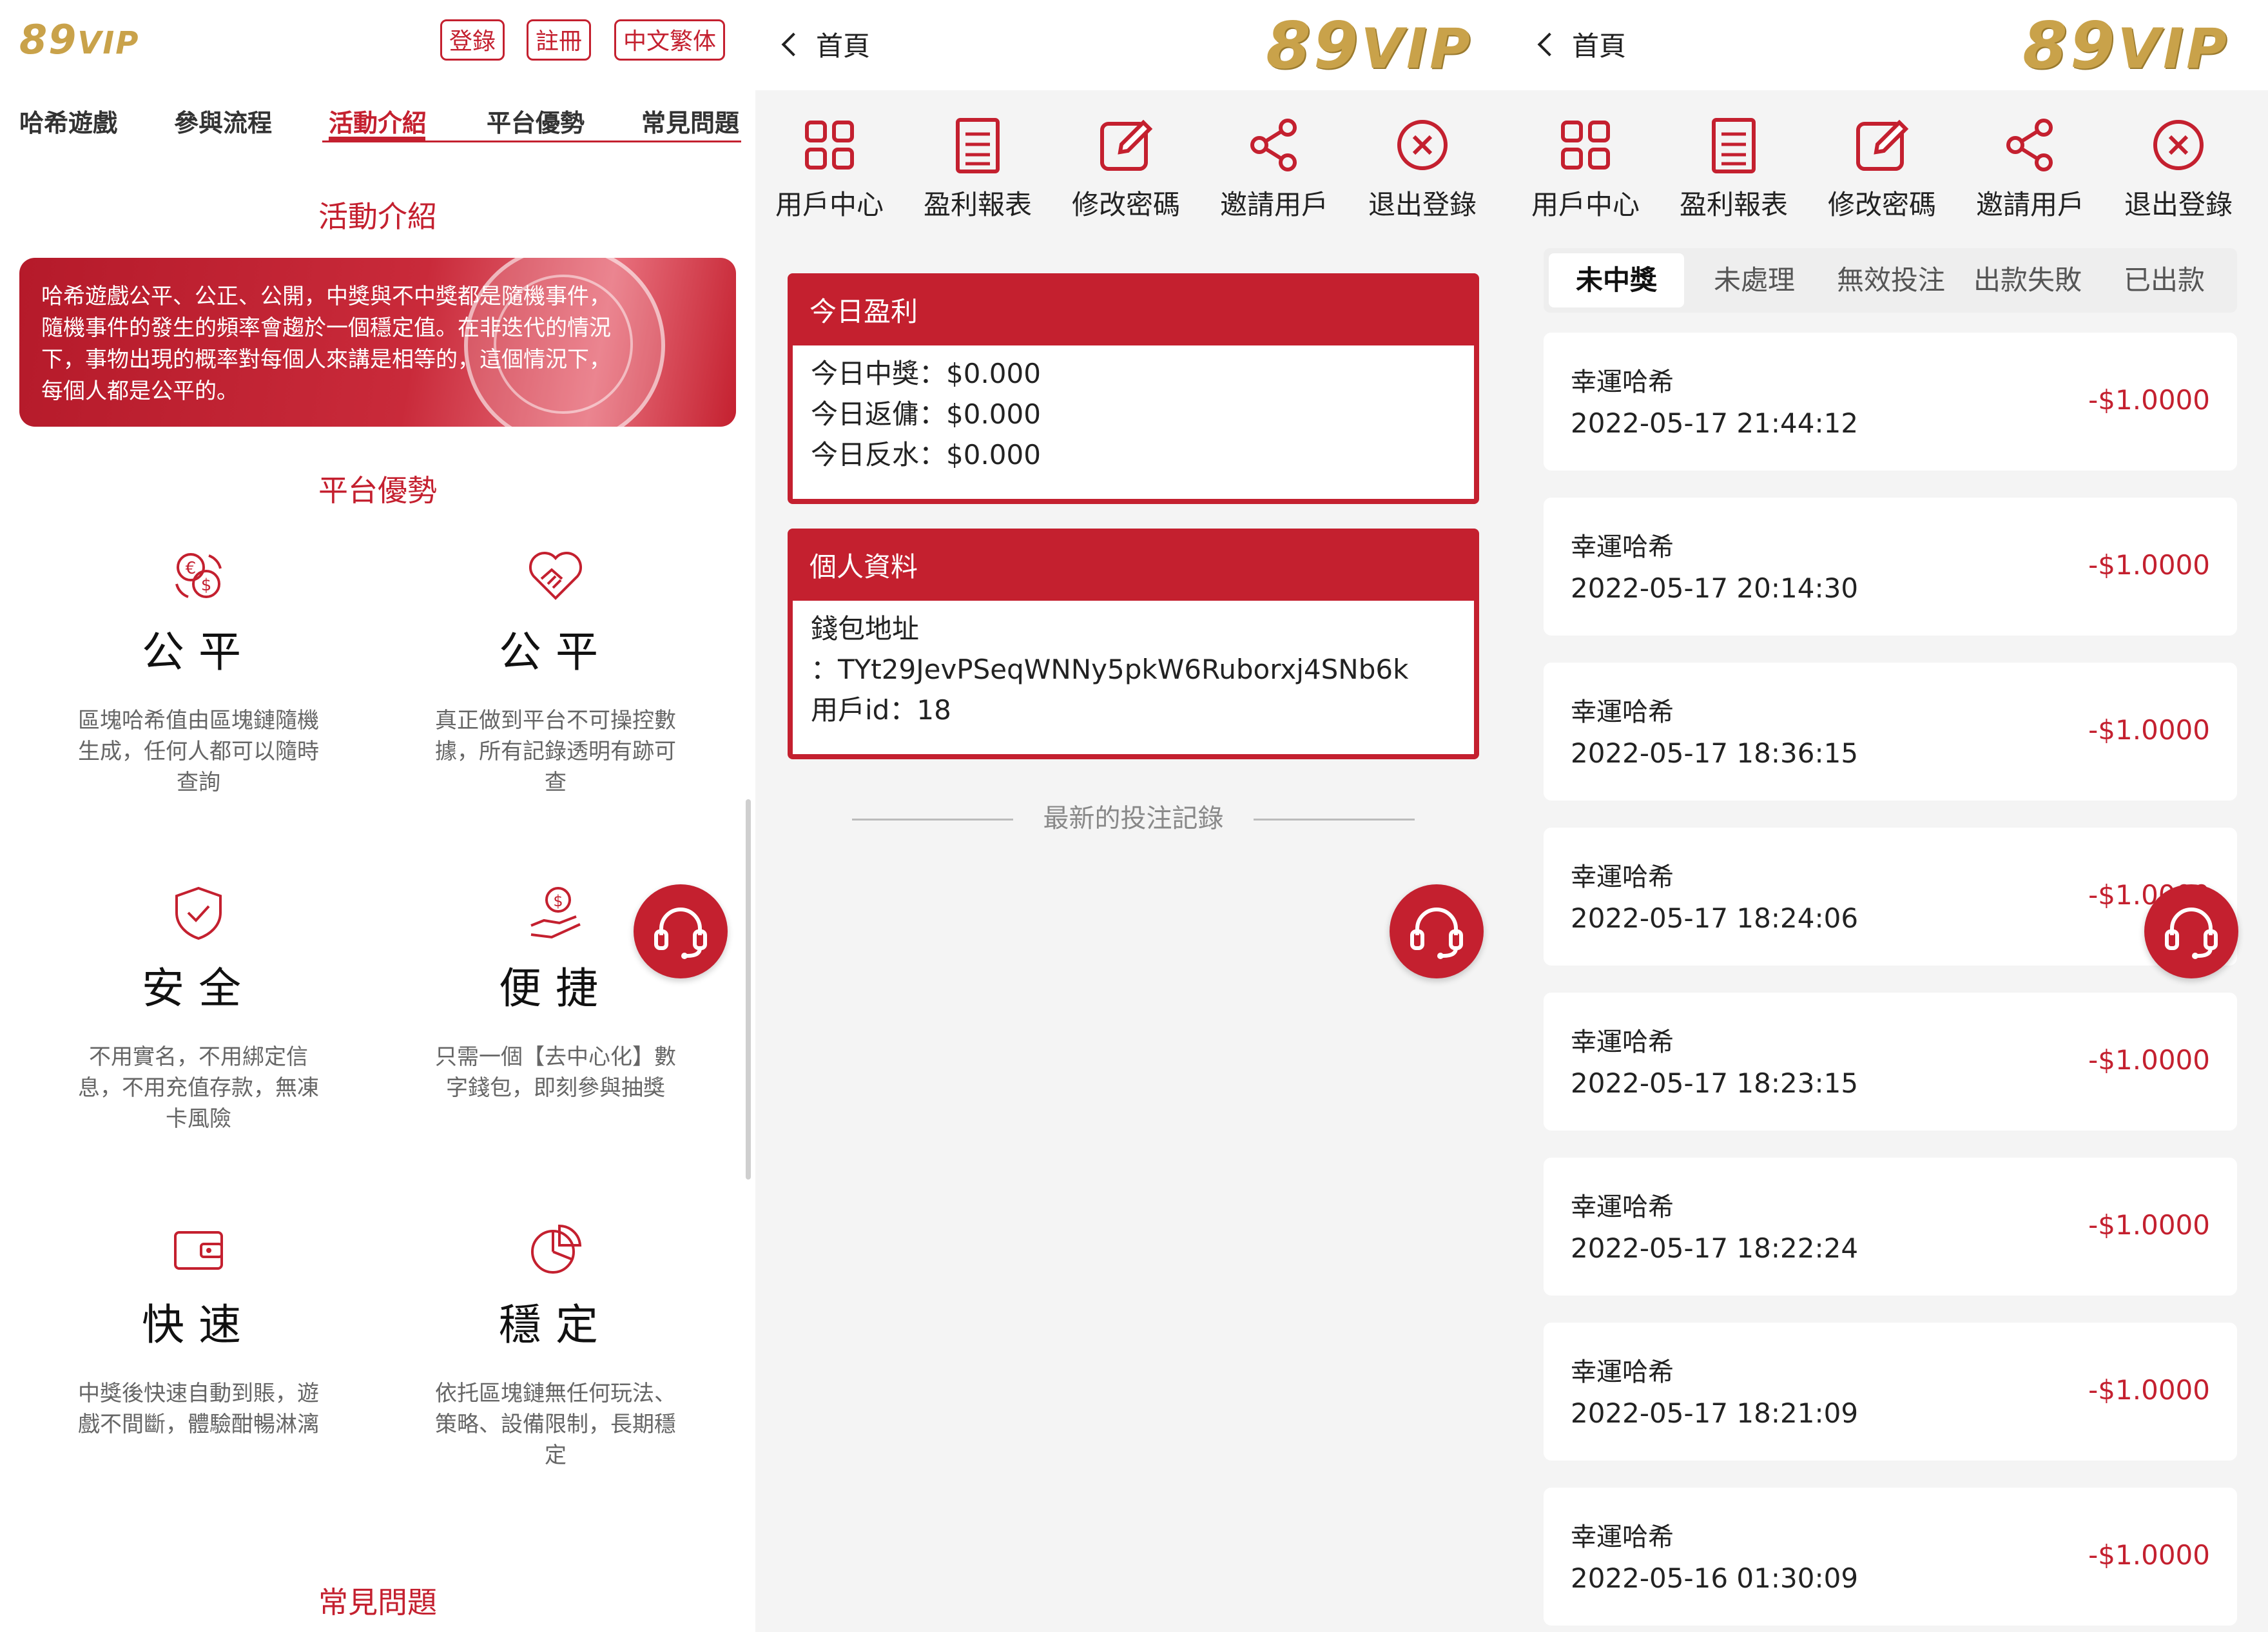 The width and height of the screenshot is (2268, 1632). Describe the element at coordinates (1890, 1557) in the screenshot. I see `record-item: 幸運哈希 2022-05-16 01:30:09 -$1.0000` at that location.